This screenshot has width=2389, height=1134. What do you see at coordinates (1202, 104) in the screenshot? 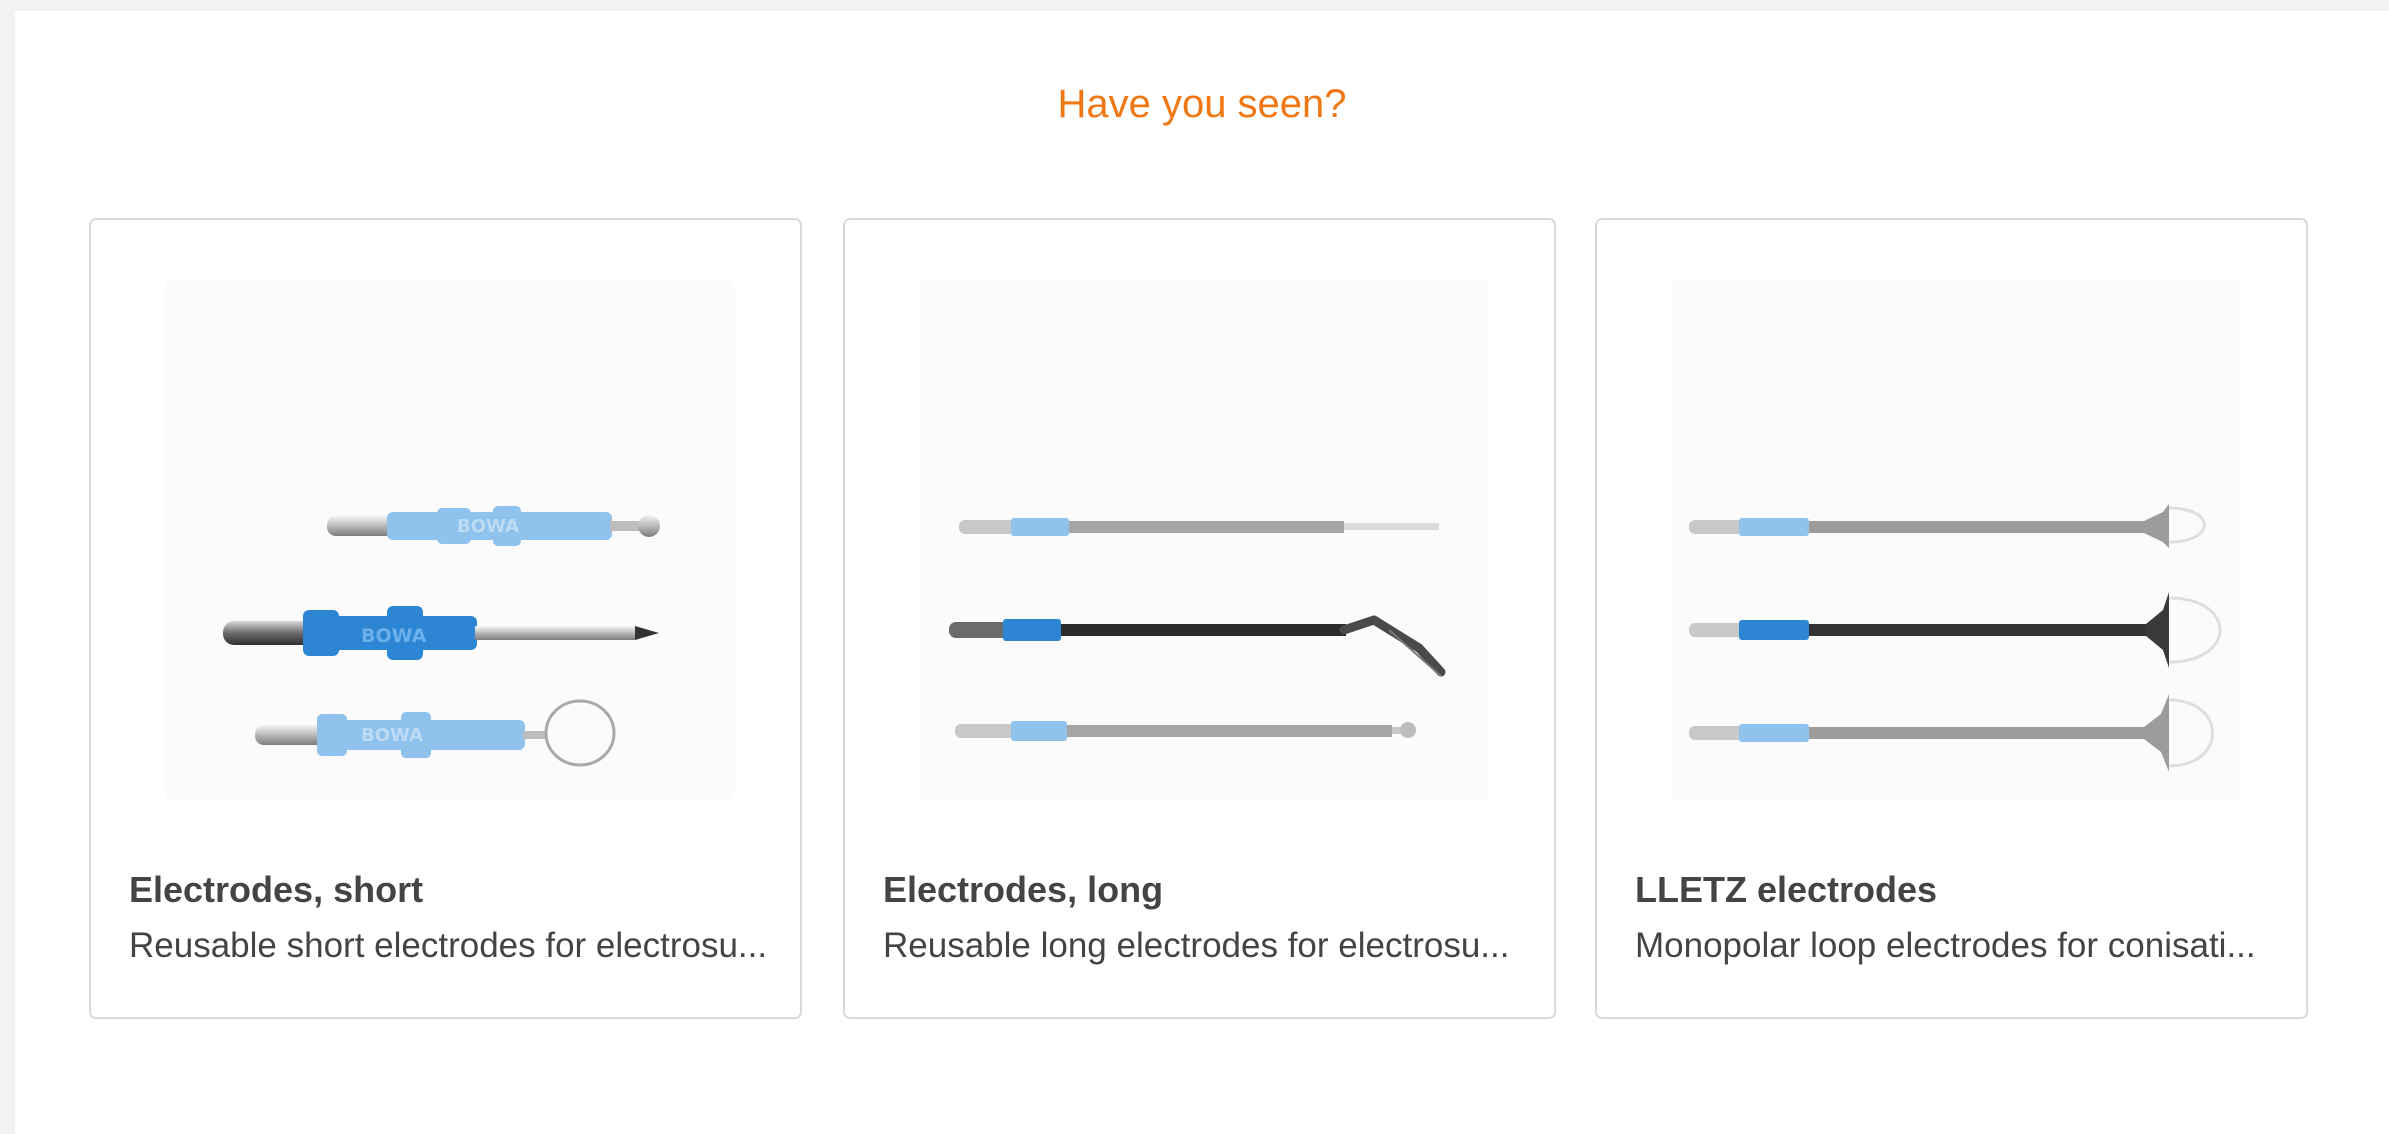
I see `section-title: Have you seen?` at bounding box center [1202, 104].